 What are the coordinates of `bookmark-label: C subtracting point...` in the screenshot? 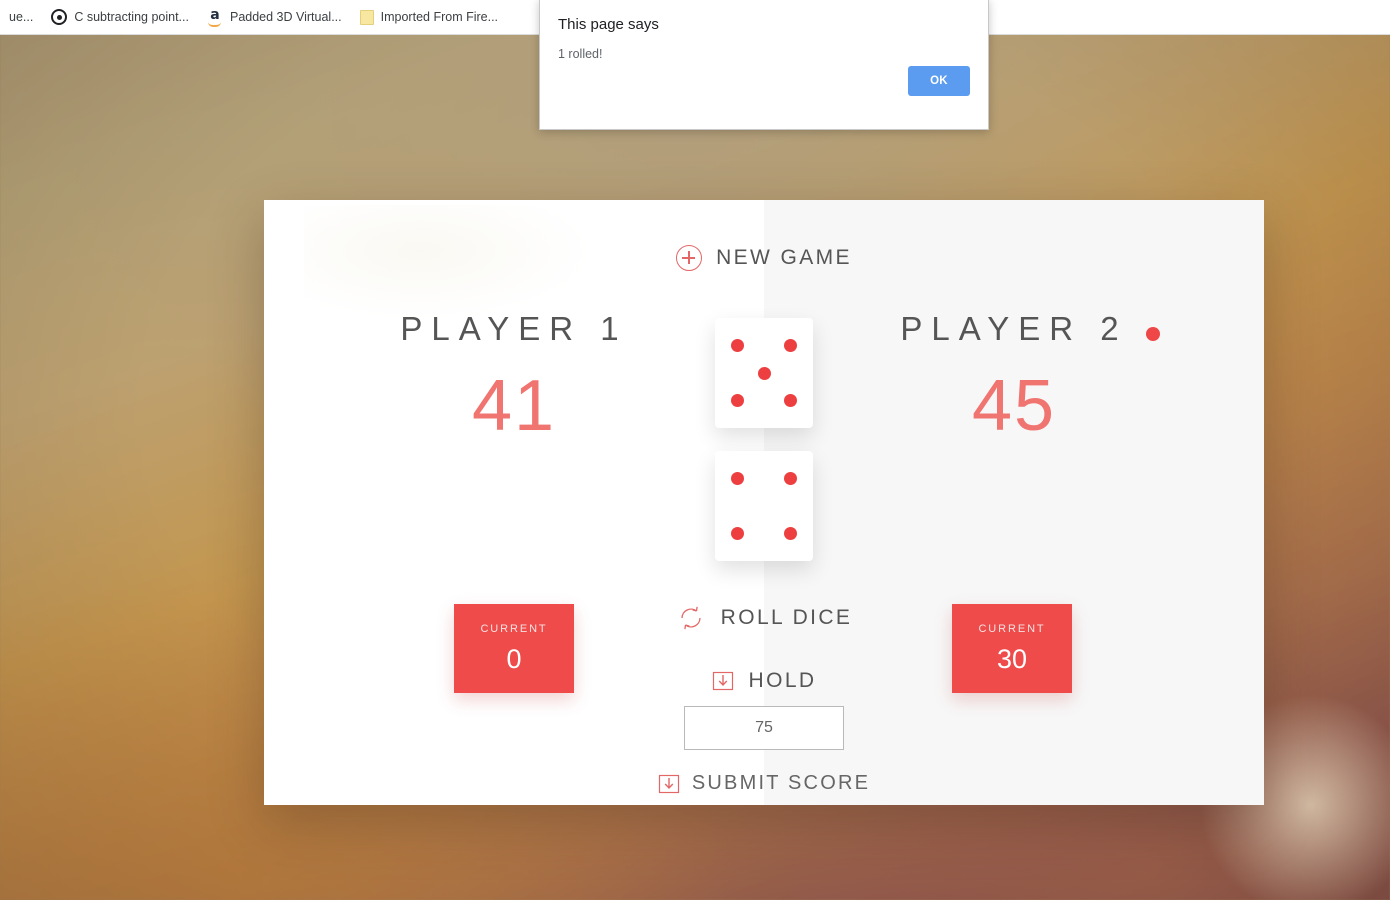 It's located at (131, 17).